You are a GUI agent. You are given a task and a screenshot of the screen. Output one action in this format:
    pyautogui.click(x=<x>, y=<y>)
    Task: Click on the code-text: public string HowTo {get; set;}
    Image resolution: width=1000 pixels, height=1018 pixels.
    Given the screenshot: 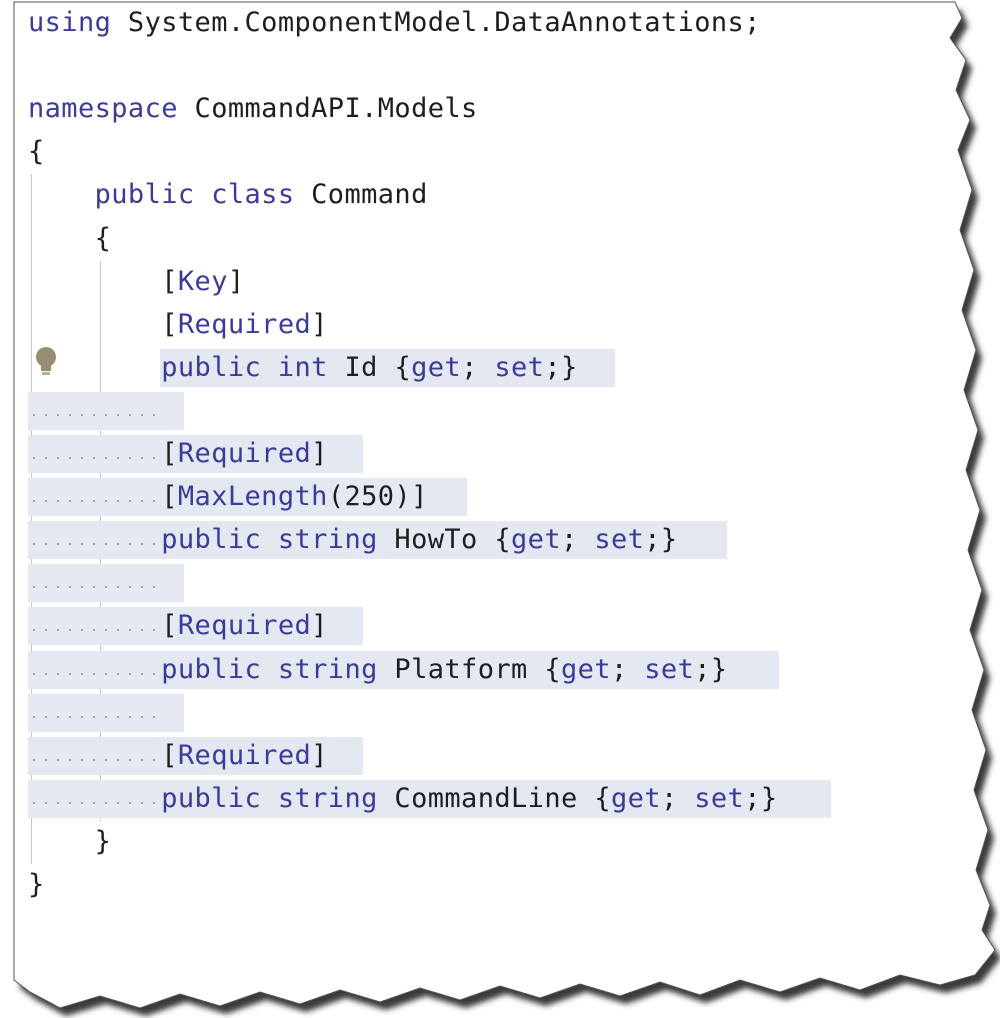 What is the action you would take?
    pyautogui.click(x=353, y=540)
    